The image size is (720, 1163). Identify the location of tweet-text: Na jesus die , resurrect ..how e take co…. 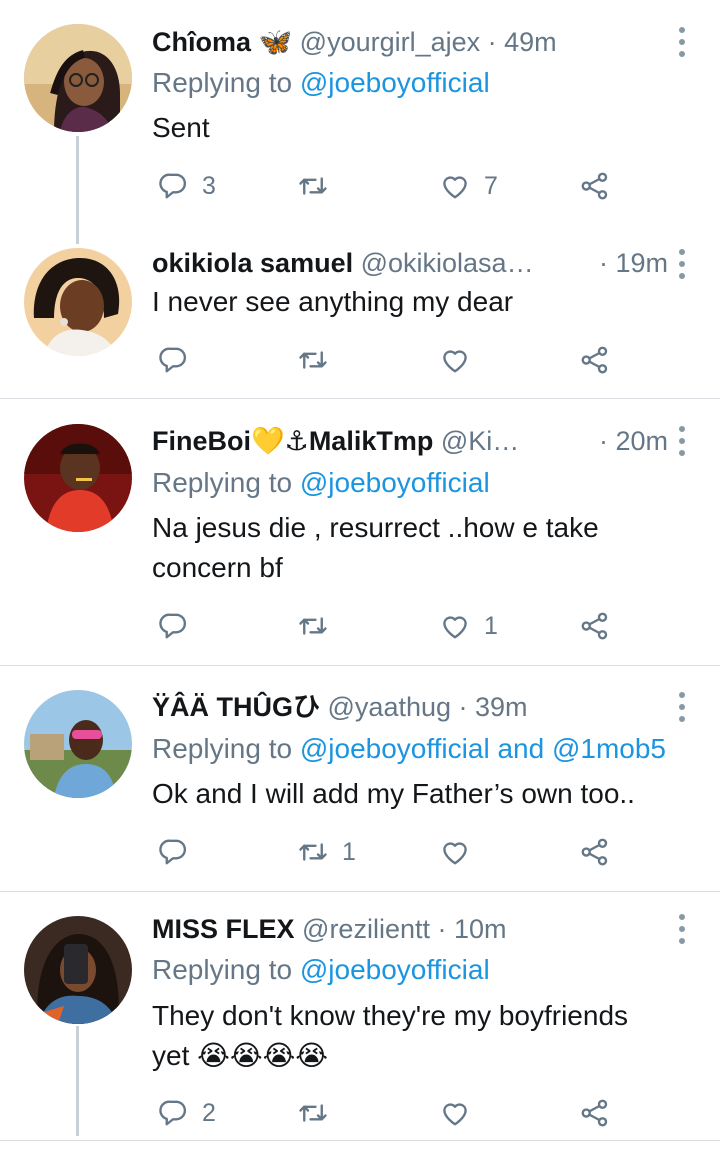
(422, 548).